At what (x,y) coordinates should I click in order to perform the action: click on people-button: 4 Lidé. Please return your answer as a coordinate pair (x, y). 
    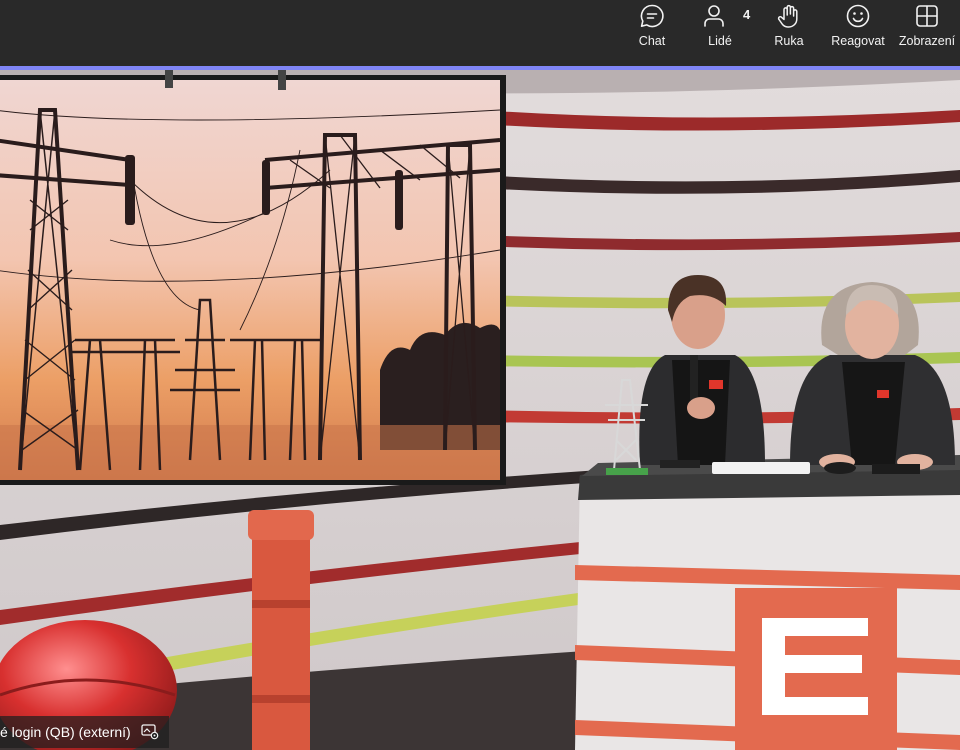
    Looking at the image, I should click on (720, 33).